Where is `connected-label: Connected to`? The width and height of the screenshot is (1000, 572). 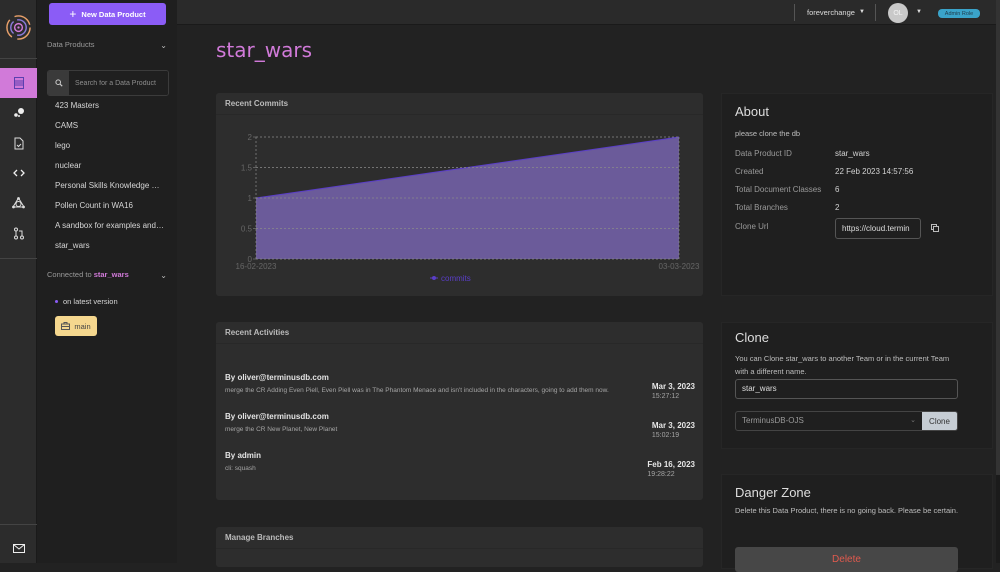 connected-label: Connected to is located at coordinates (69, 274).